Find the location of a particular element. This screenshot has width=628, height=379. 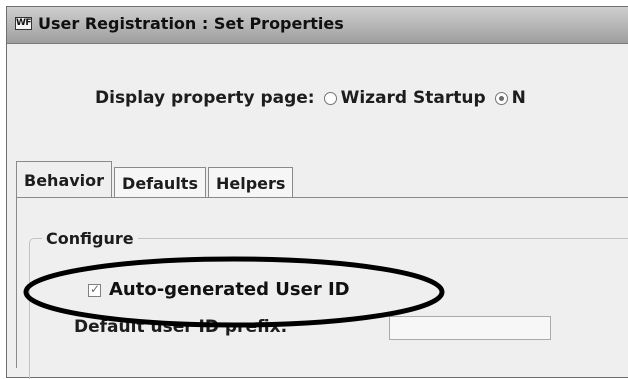

auto-generated-user-id-checkbox: ✓ is located at coordinates (94, 289).